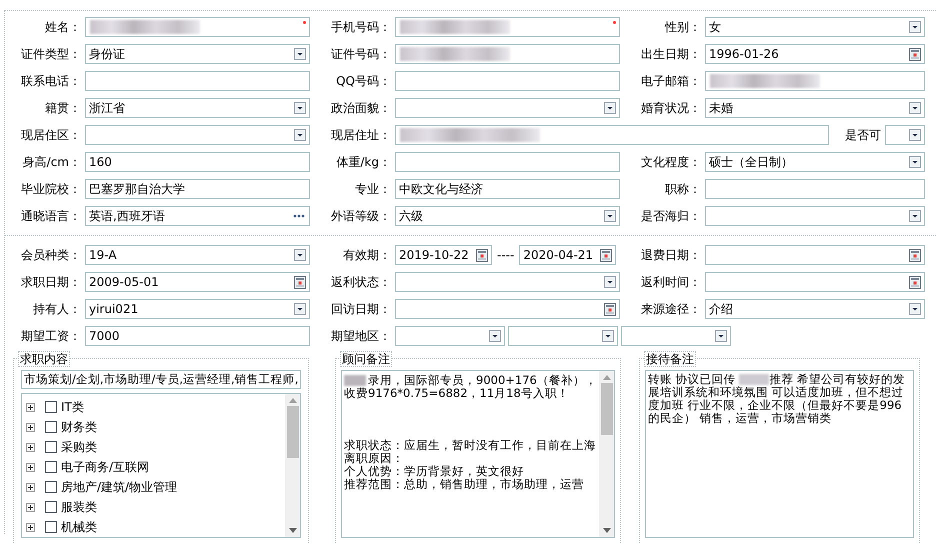 Image resolution: width=936 pixels, height=544 pixels. Describe the element at coordinates (671, 282) in the screenshot. I see `field-label: 返利时间：` at that location.